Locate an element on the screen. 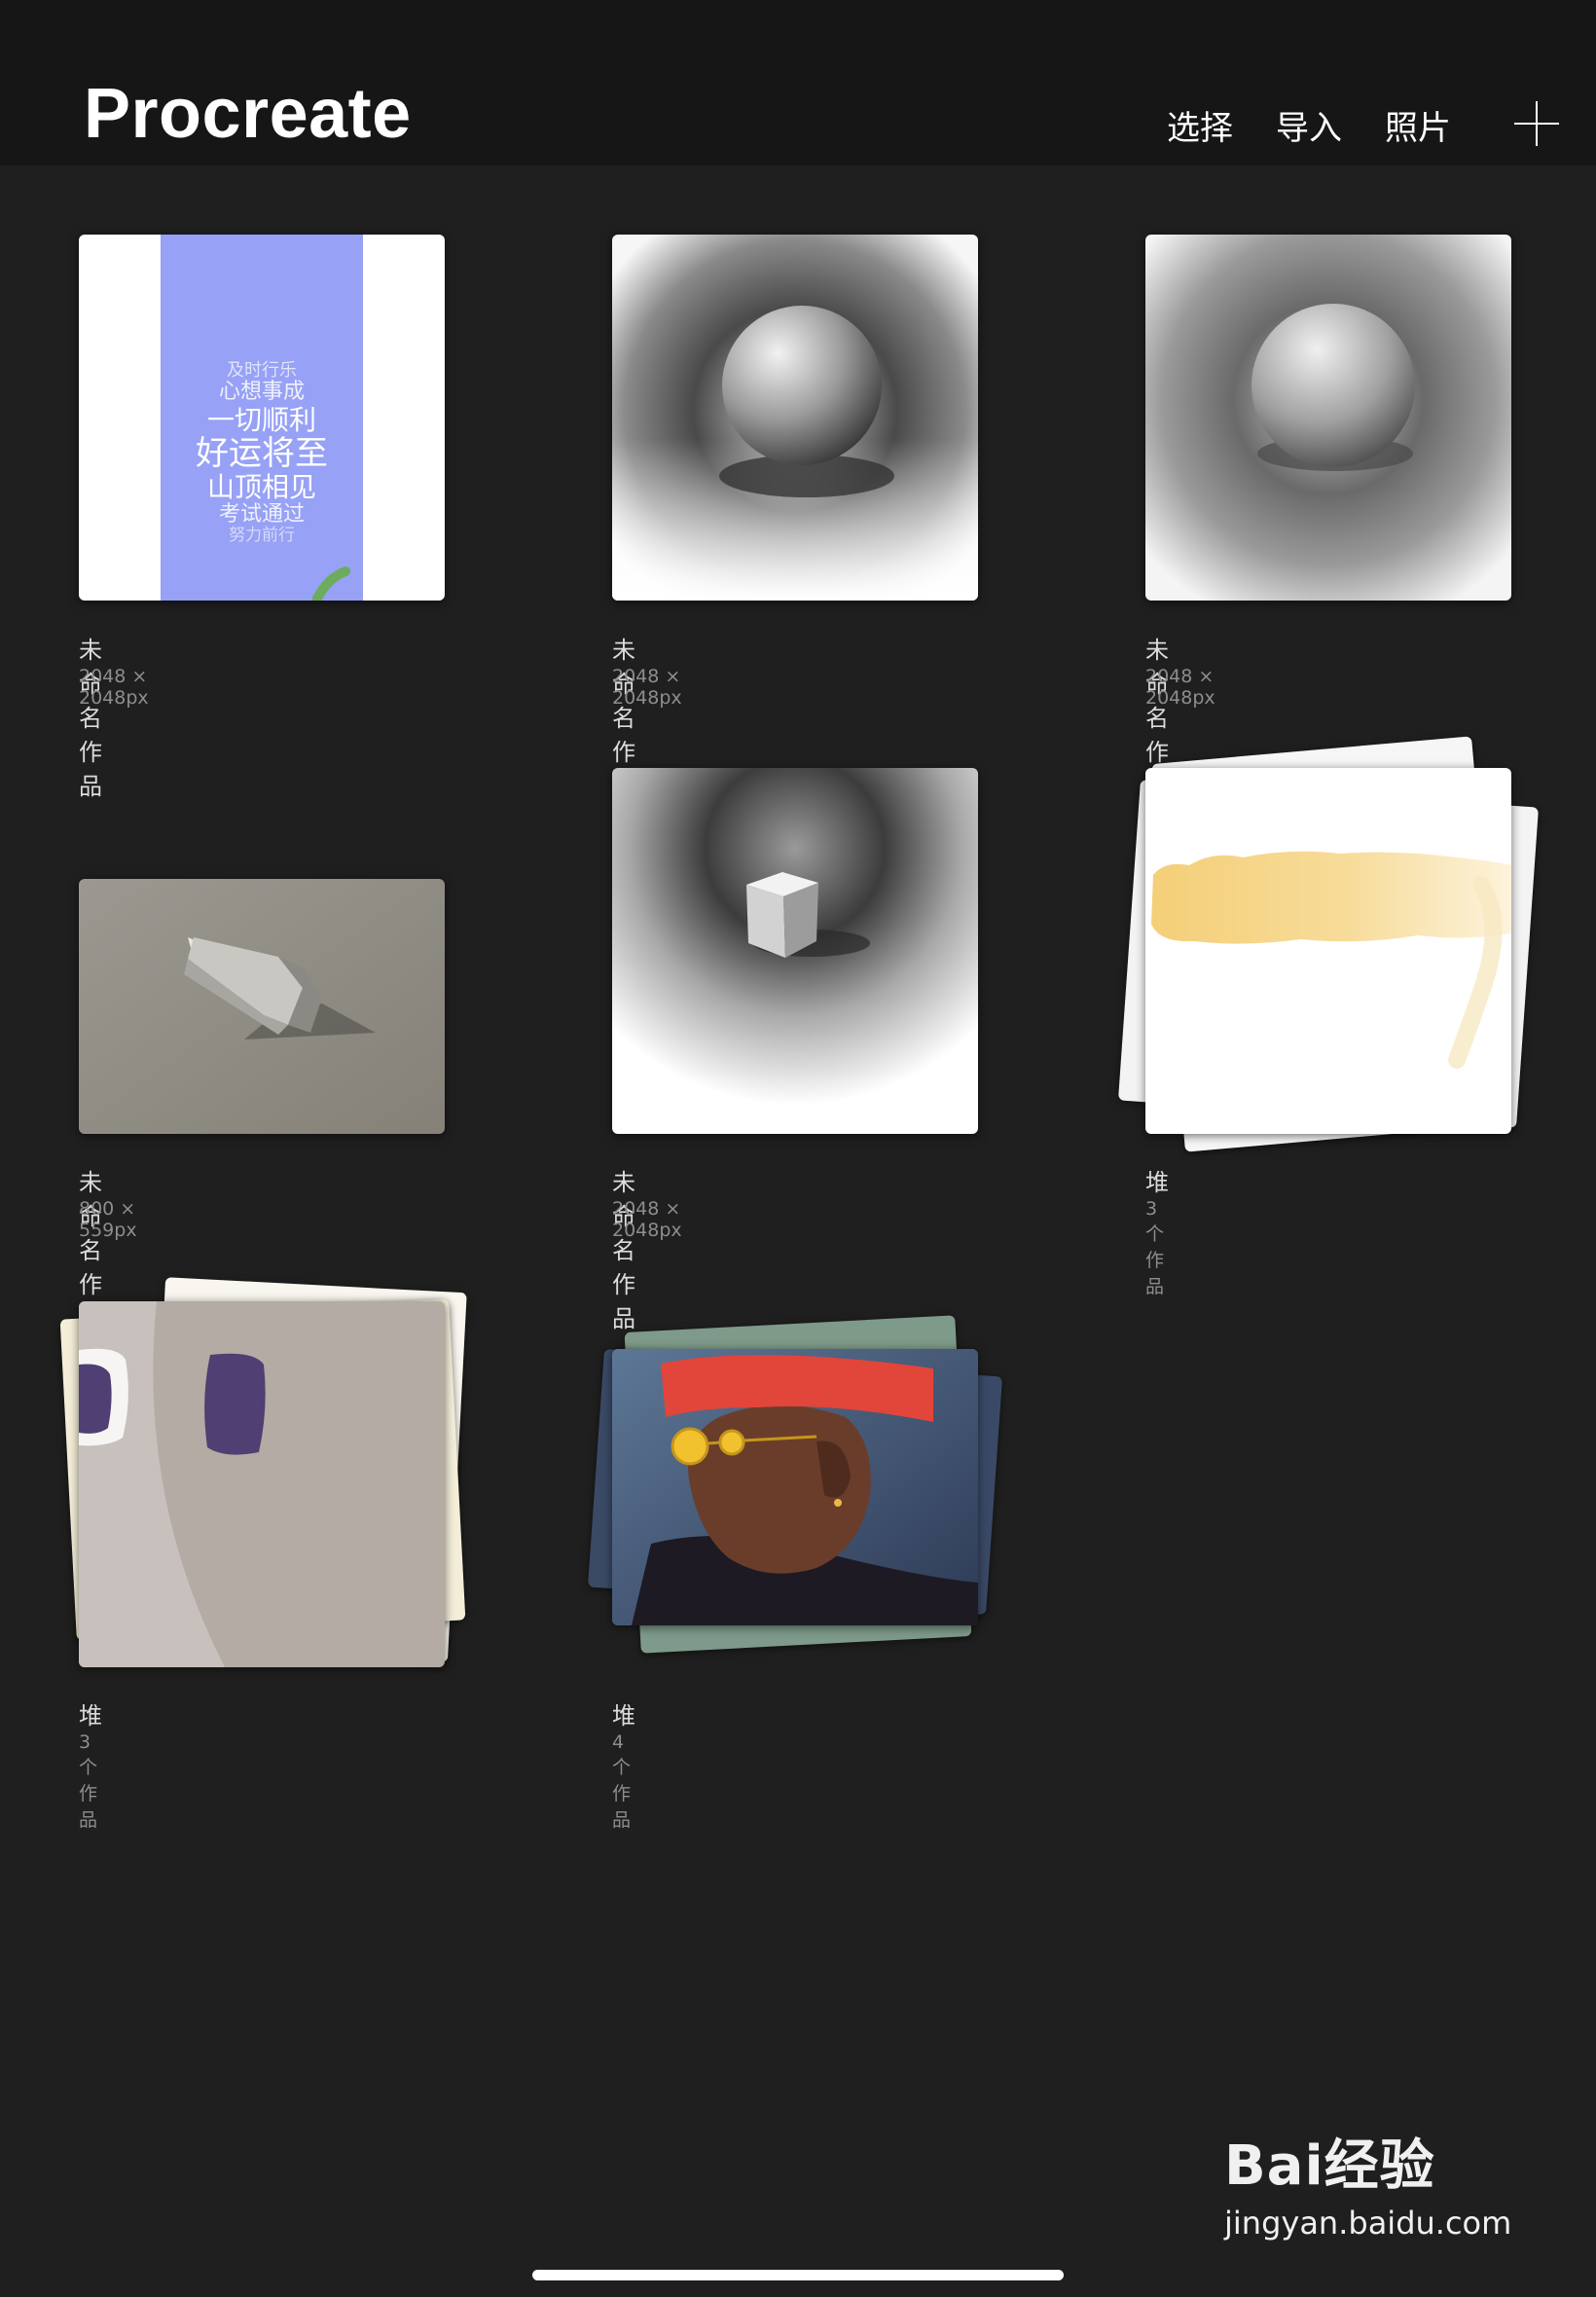 The width and height of the screenshot is (1596, 2297). poster-line: 努力前行 is located at coordinates (262, 536).